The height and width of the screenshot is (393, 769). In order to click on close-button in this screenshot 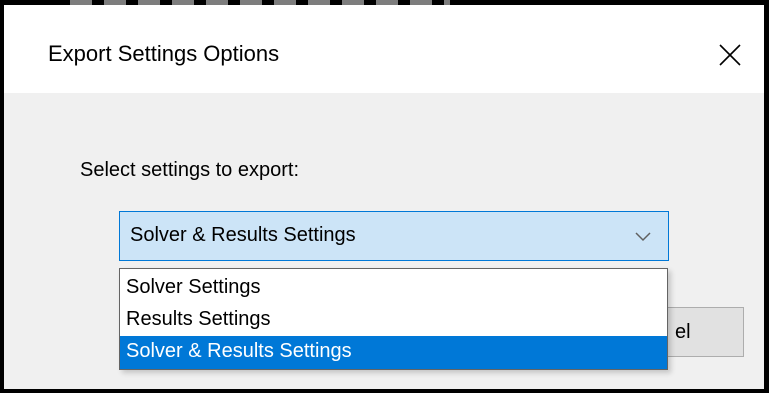, I will do `click(730, 55)`.